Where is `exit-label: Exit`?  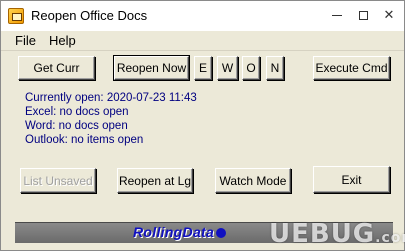 exit-label: Exit is located at coordinates (351, 179).